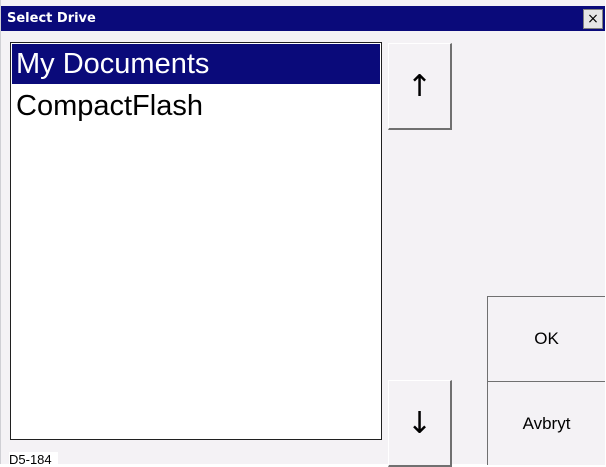 This screenshot has width=606, height=467. I want to click on arrow-down-icon: ↓, so click(419, 423).